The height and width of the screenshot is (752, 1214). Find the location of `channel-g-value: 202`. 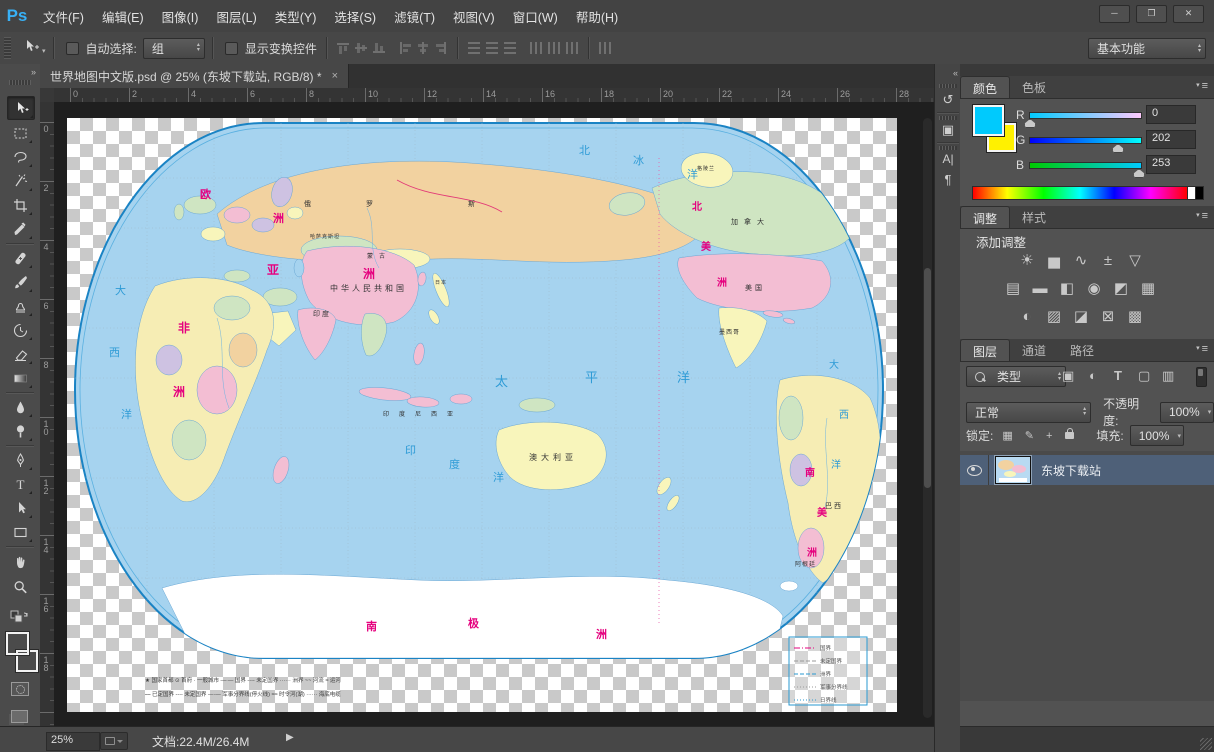

channel-g-value: 202 is located at coordinates (1171, 139).